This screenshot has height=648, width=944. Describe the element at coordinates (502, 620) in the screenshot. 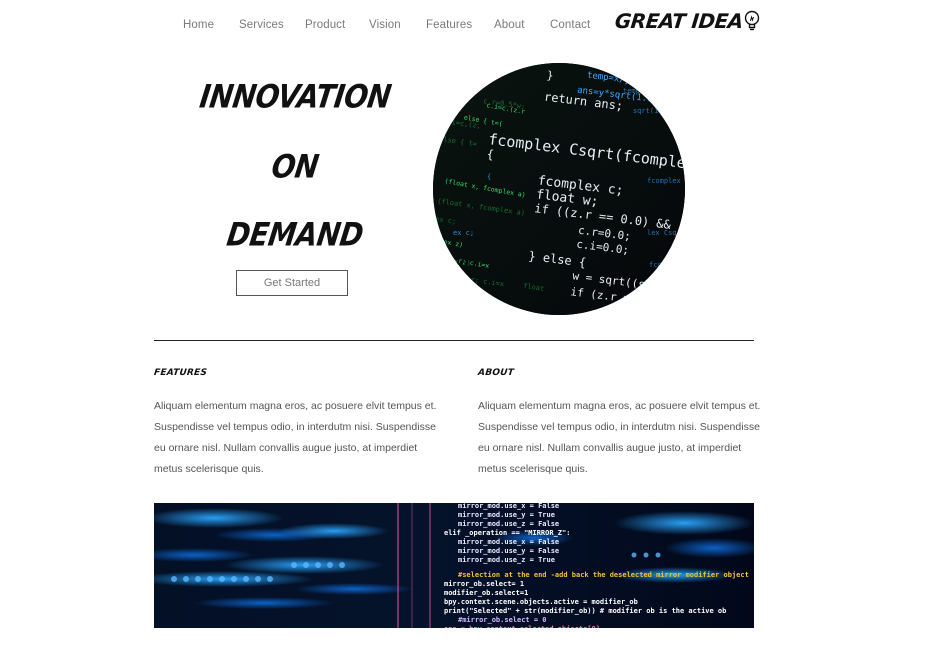

I see `svg-text: #mirror_ob.select = 0` at that location.